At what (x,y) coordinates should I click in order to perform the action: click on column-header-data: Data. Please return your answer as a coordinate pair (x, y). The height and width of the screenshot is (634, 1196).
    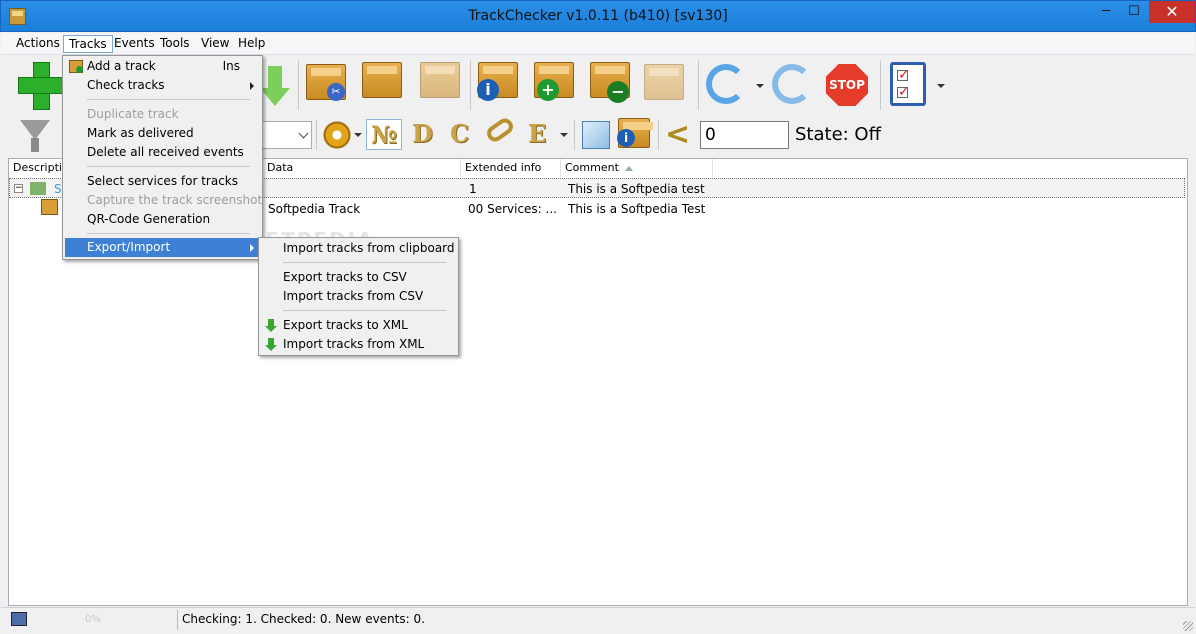
    Looking at the image, I should click on (362, 168).